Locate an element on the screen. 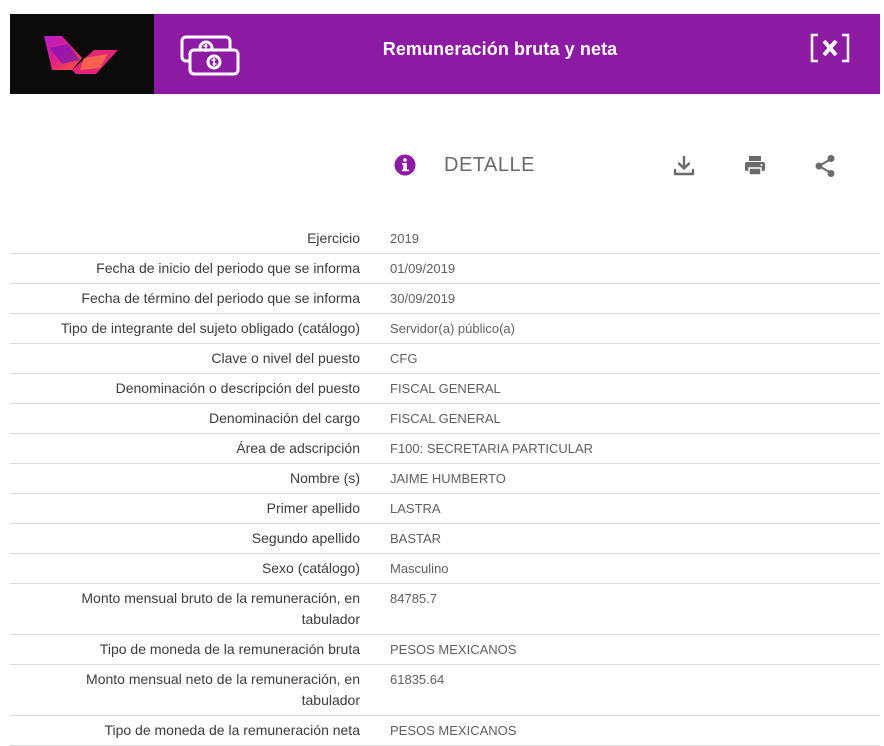 This screenshot has width=884, height=746. field-label: Denominación del cargo is located at coordinates (284, 418).